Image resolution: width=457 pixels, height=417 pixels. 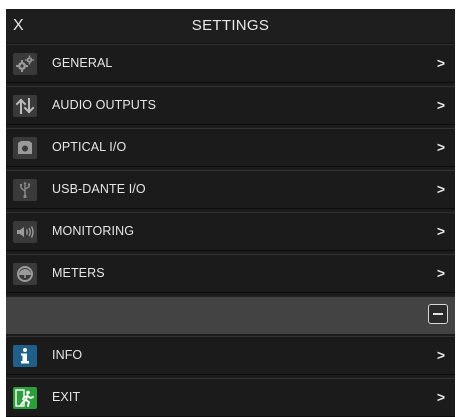 What do you see at coordinates (99, 189) in the screenshot?
I see `menu-item-label: USB-DANTE I/O` at bounding box center [99, 189].